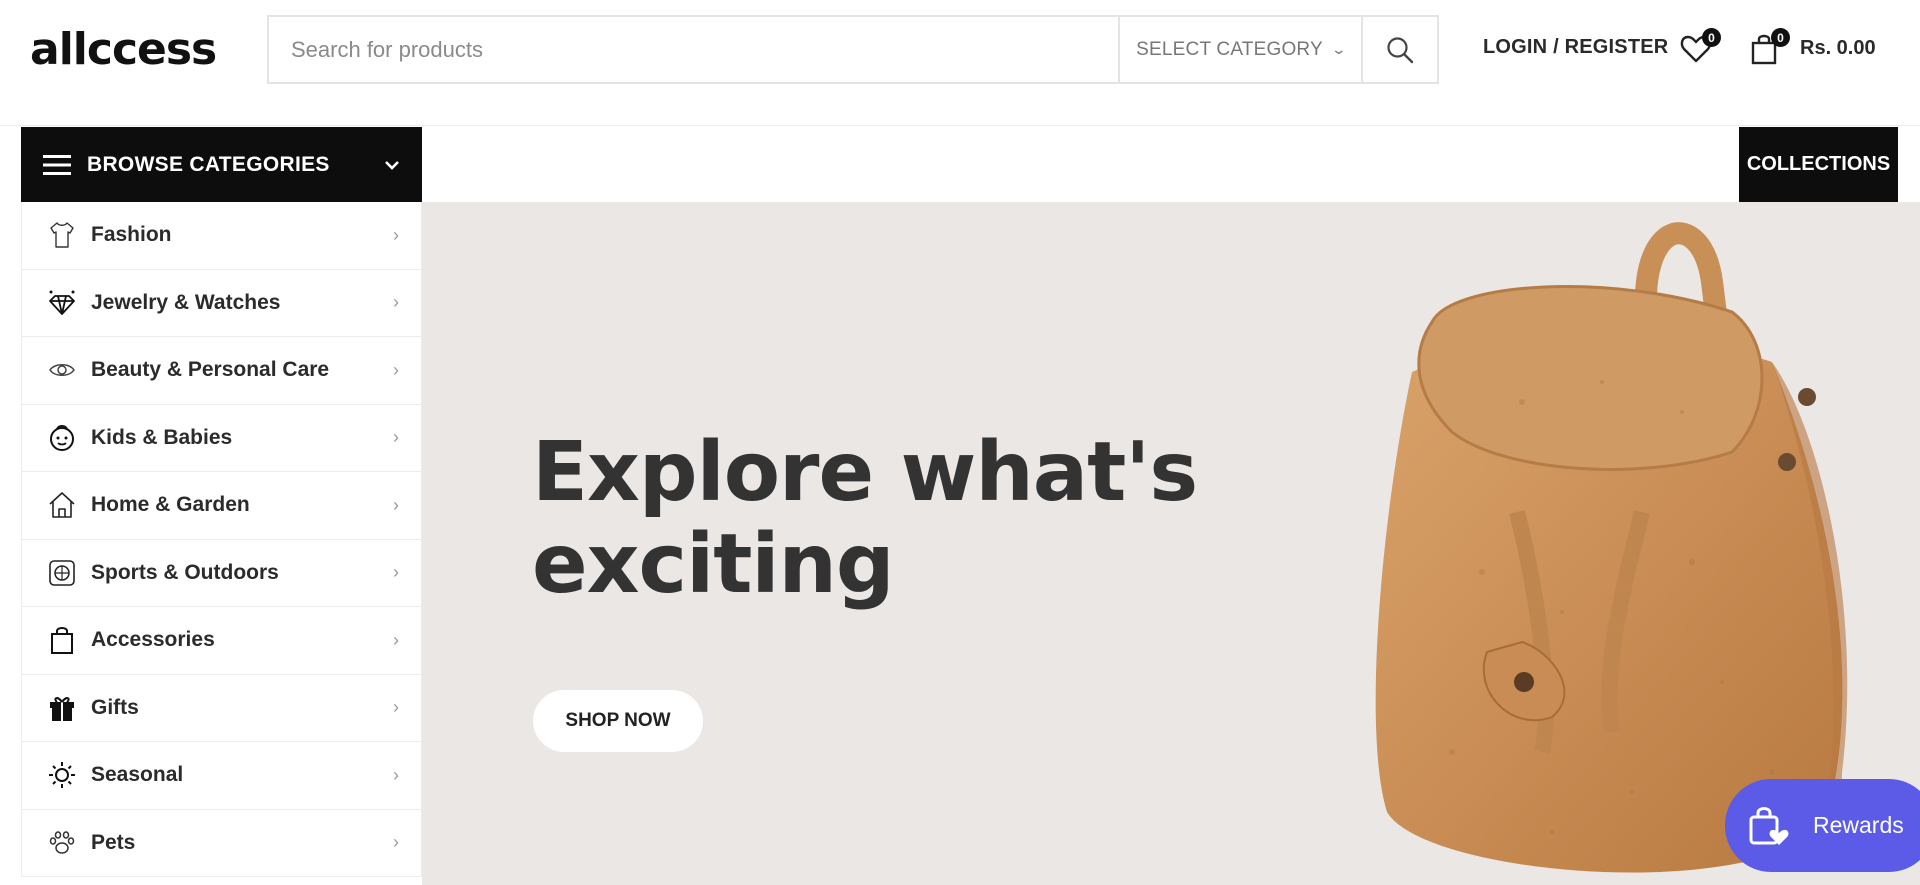  Describe the element at coordinates (221, 776) in the screenshot. I see `sidebar-item-seasonal: Seasonal ›` at that location.